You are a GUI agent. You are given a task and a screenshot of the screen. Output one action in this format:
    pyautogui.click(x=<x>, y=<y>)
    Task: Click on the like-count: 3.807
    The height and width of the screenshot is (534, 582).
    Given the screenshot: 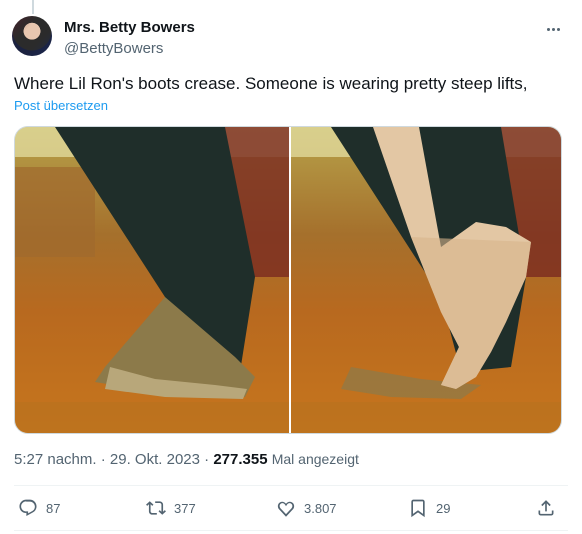 What is the action you would take?
    pyautogui.click(x=320, y=508)
    